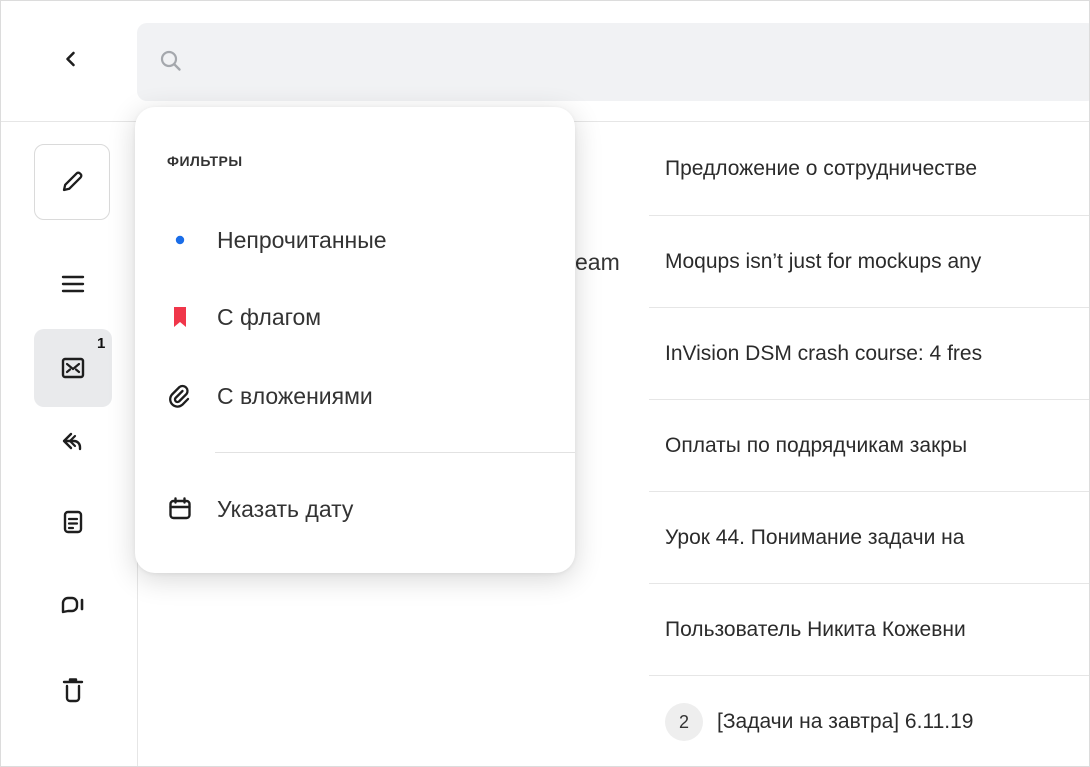 Image resolution: width=1090 pixels, height=767 pixels. I want to click on filter-flagged: С флагом, so click(358, 317).